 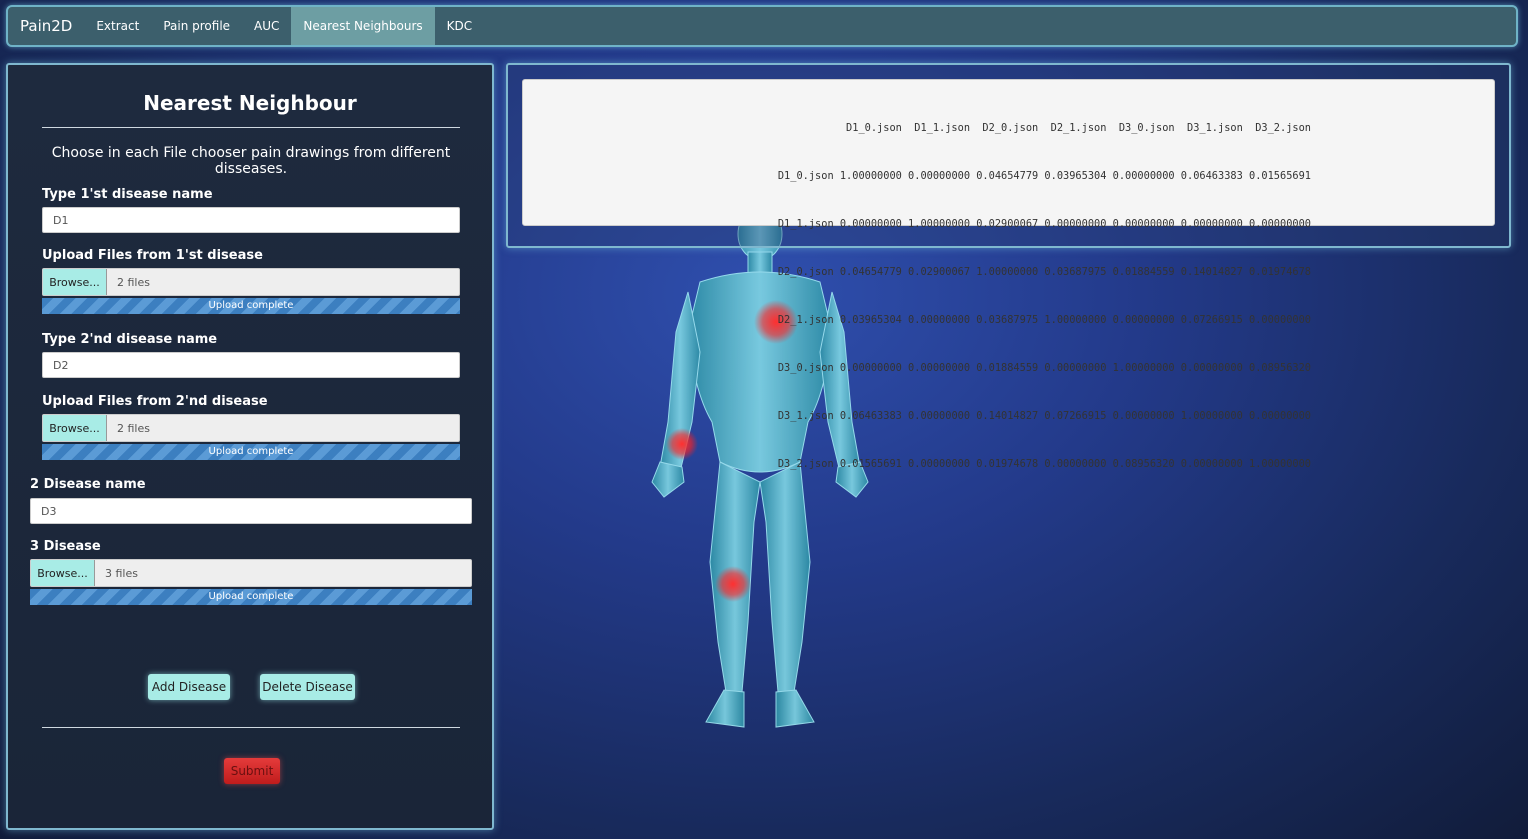 What do you see at coordinates (196, 26) in the screenshot?
I see `tab-pain-profile: Pain profile` at bounding box center [196, 26].